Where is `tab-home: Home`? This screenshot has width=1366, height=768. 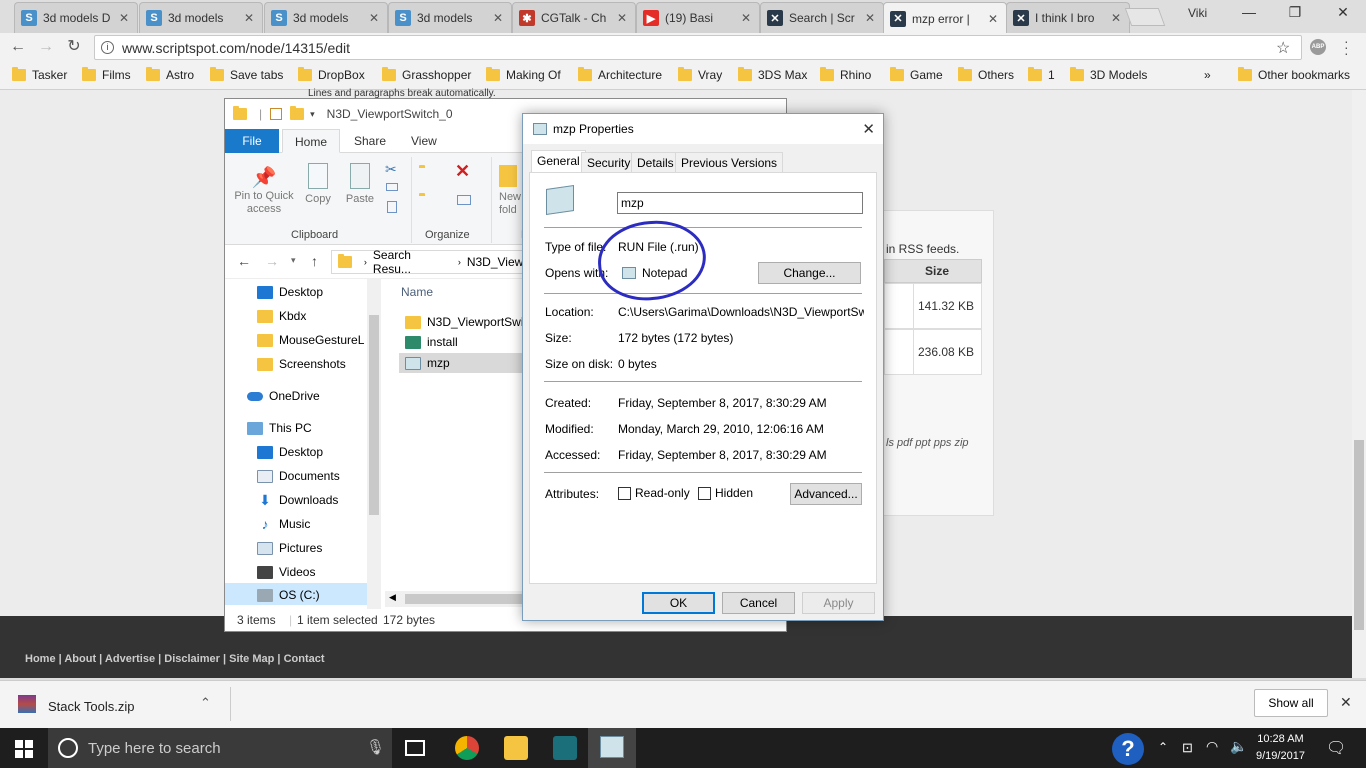 tab-home: Home is located at coordinates (311, 141).